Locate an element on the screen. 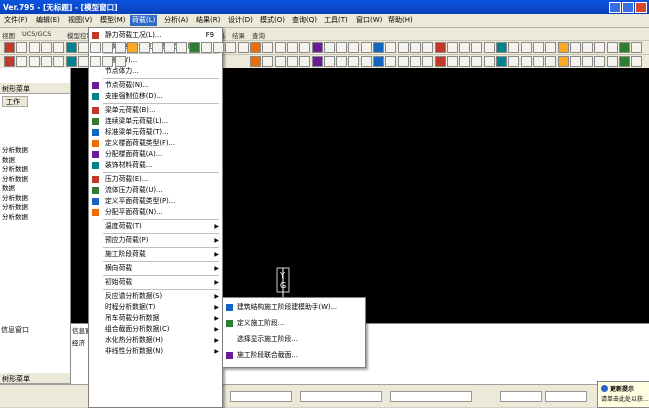 The image size is (649, 408). menu-item-6: 结果(R) is located at coordinates (208, 20).